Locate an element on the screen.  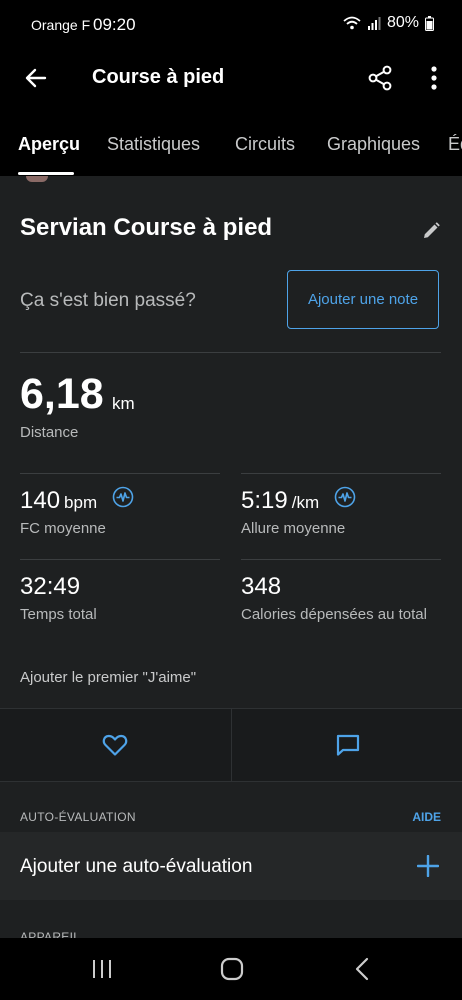
add-self-evaluation-row: Ajouter une auto-évaluation is located at coordinates (231, 866).